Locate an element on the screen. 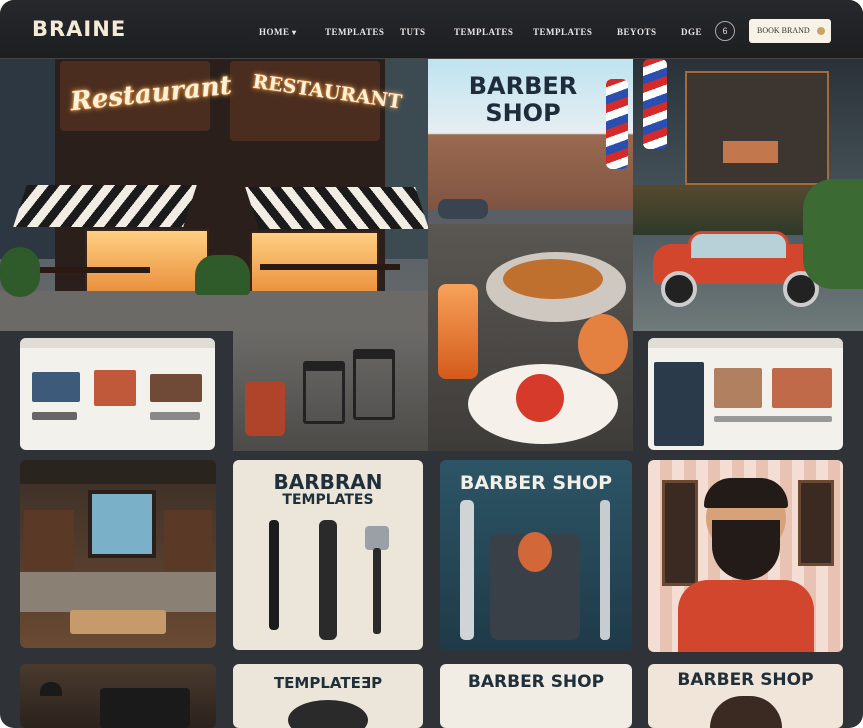  bearded-barber-card is located at coordinates (745, 556).